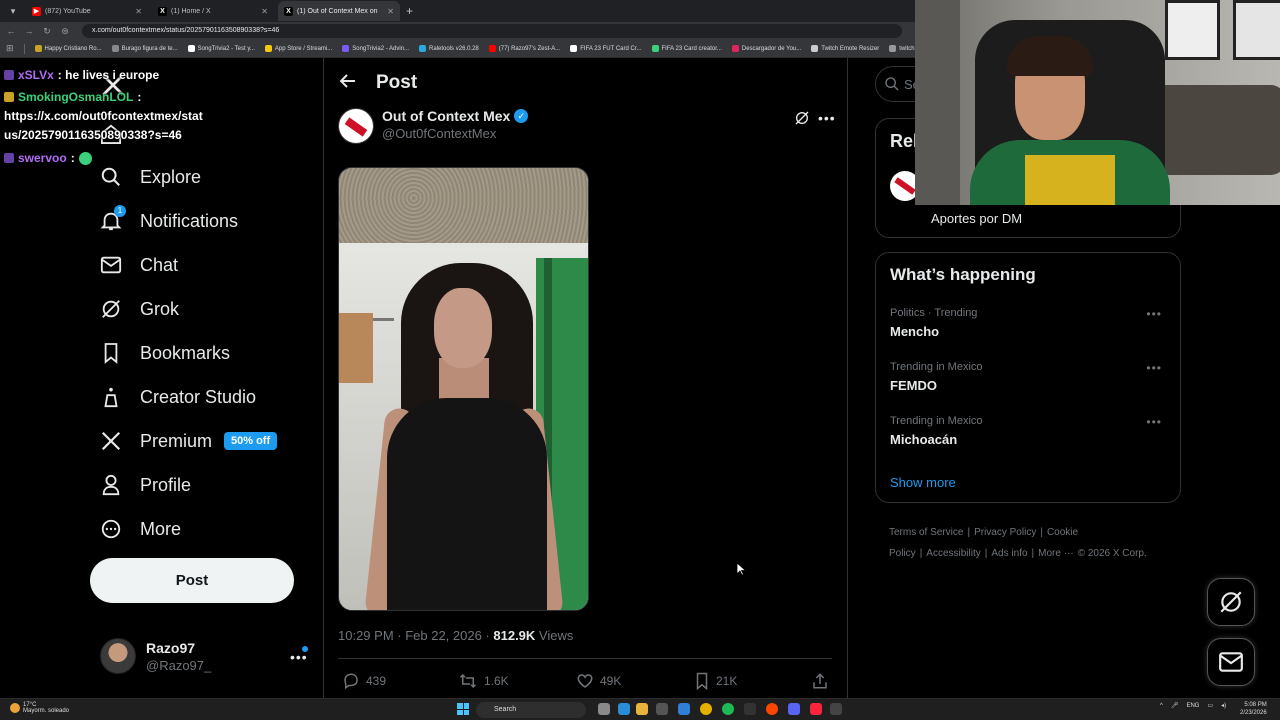 Image resolution: width=1280 pixels, height=720 pixels. I want to click on windows-start-icon, so click(463, 709).